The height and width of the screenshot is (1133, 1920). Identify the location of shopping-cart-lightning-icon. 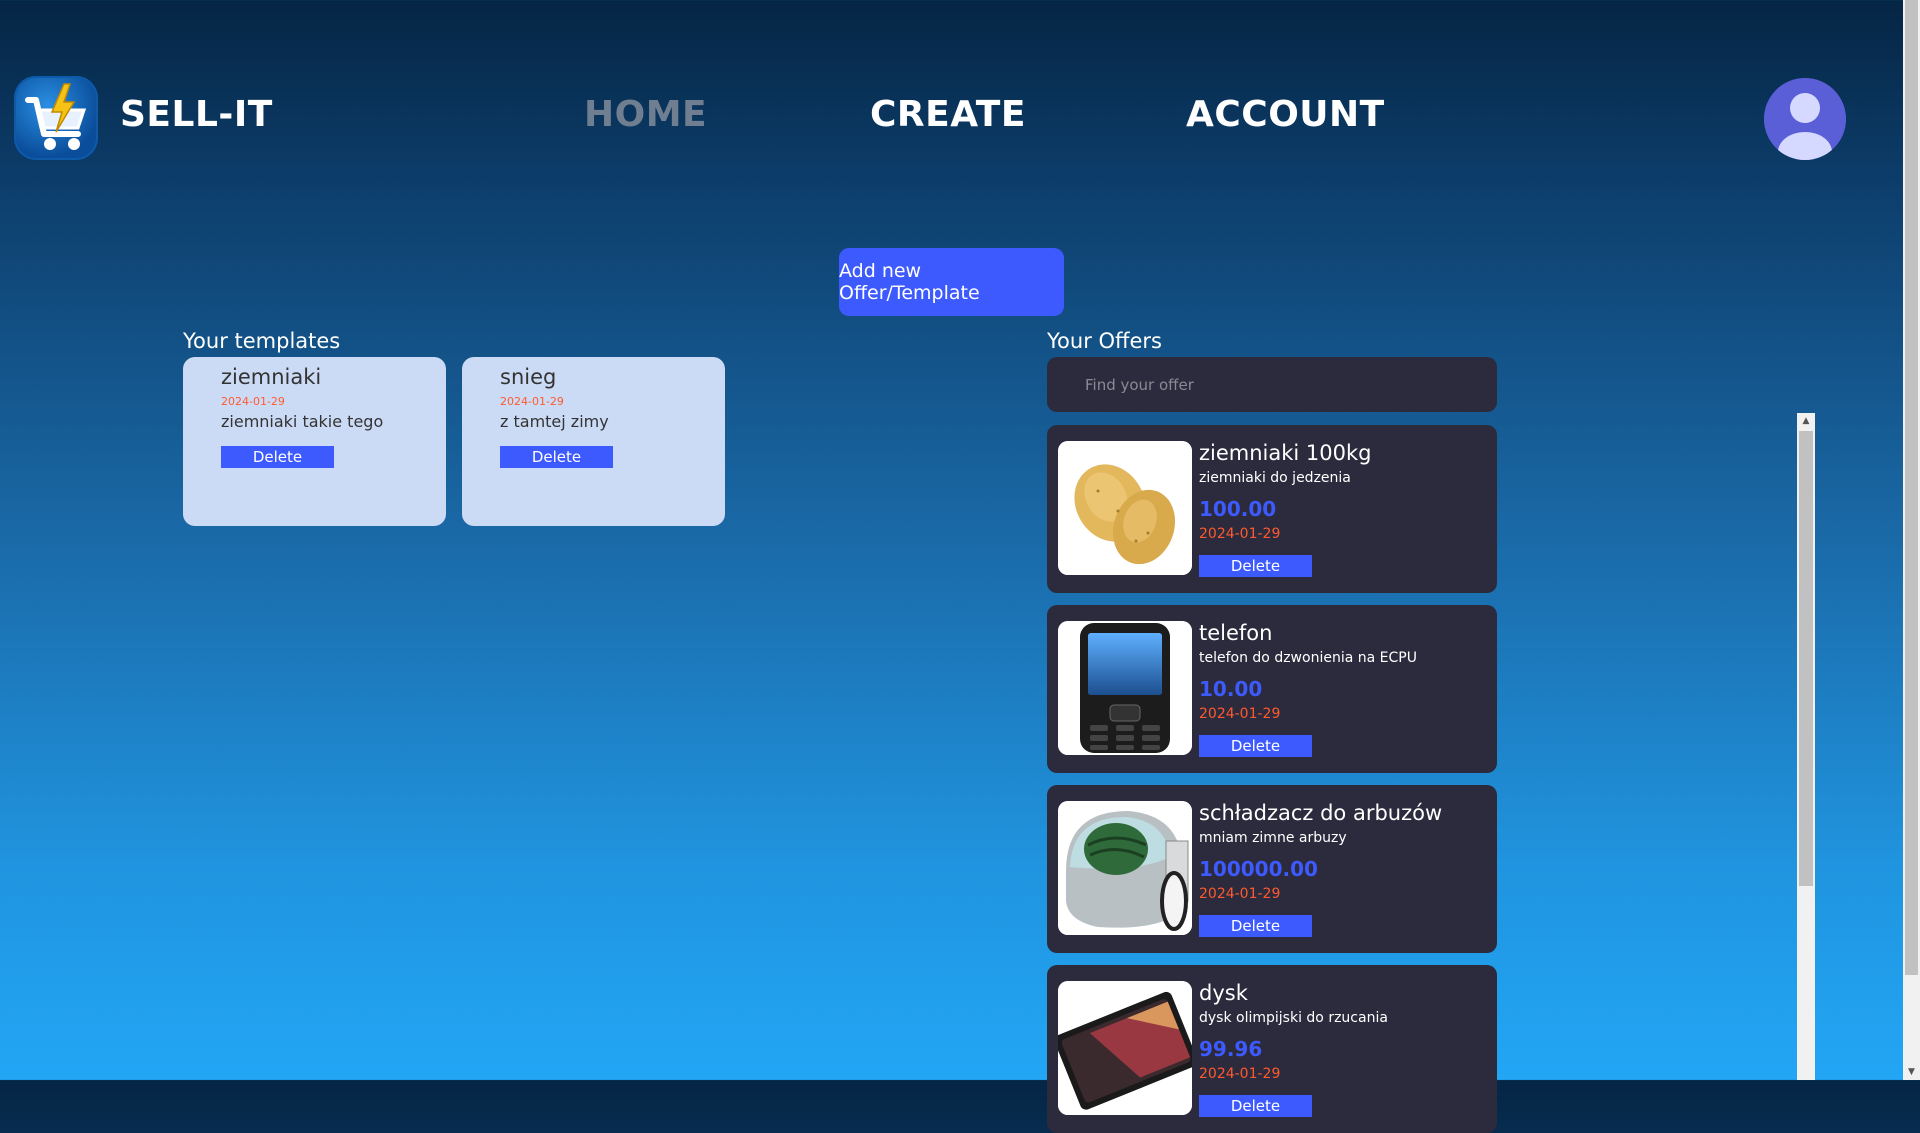
(56, 116).